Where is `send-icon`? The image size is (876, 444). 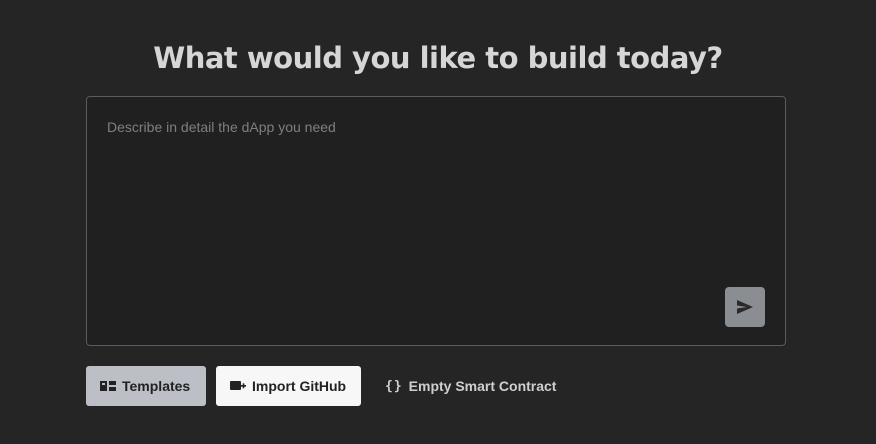 send-icon is located at coordinates (745, 307).